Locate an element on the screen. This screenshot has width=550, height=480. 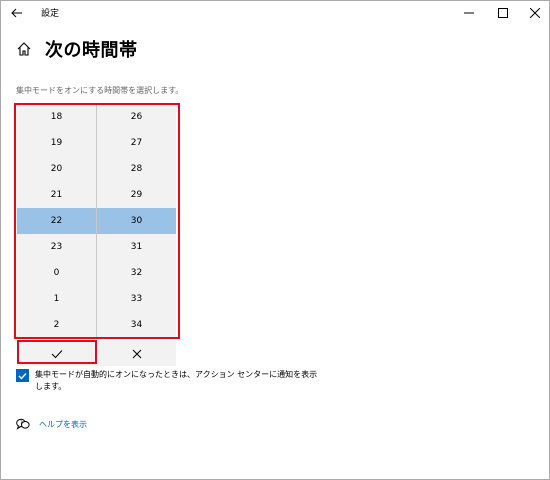
right-hour-option: 30 is located at coordinates (136, 221).